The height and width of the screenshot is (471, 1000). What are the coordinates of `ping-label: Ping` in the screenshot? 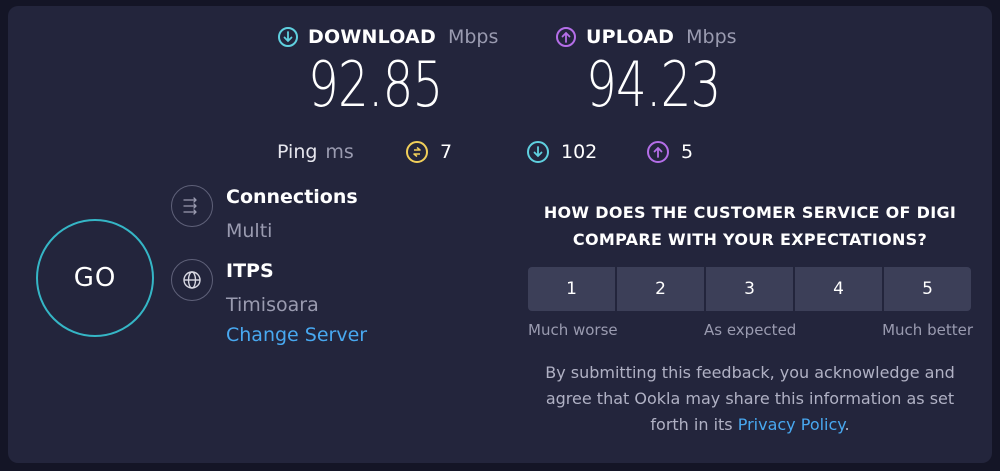 It's located at (297, 152).